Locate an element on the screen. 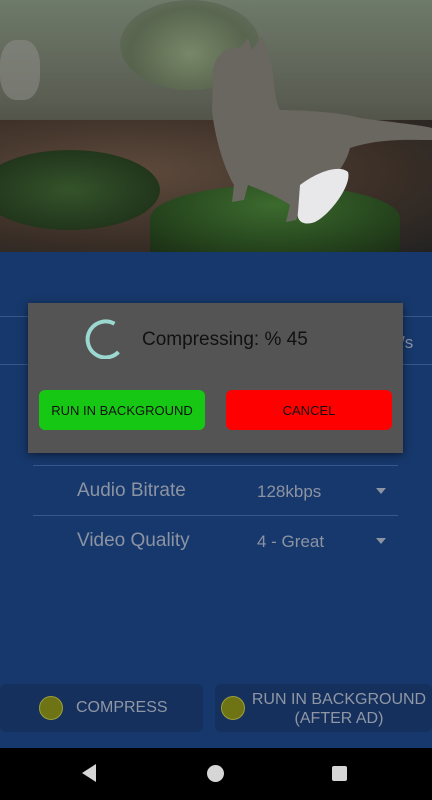 The width and height of the screenshot is (432, 800). cancel-button: CANCEL is located at coordinates (309, 410).